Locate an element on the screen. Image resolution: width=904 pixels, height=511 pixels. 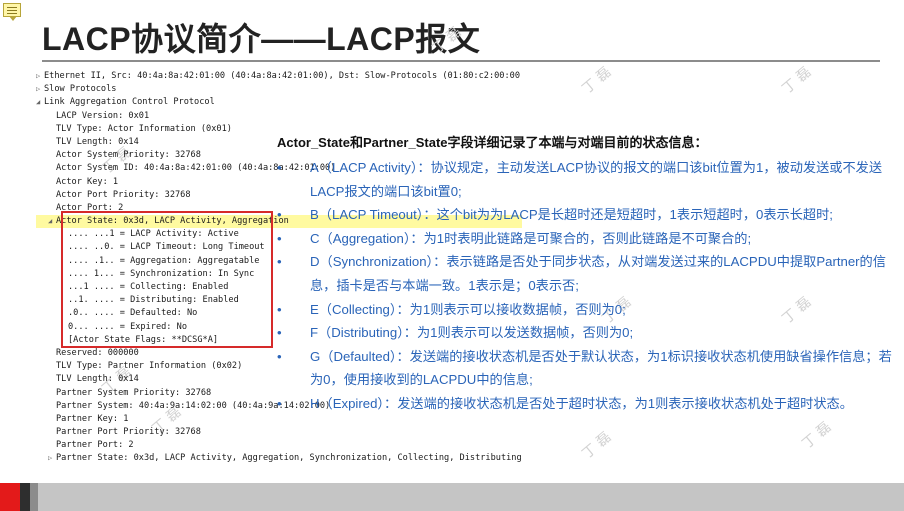
tree-row-text: [Actor State Flags: **DCSG*A] is located at coordinates (143, 339).